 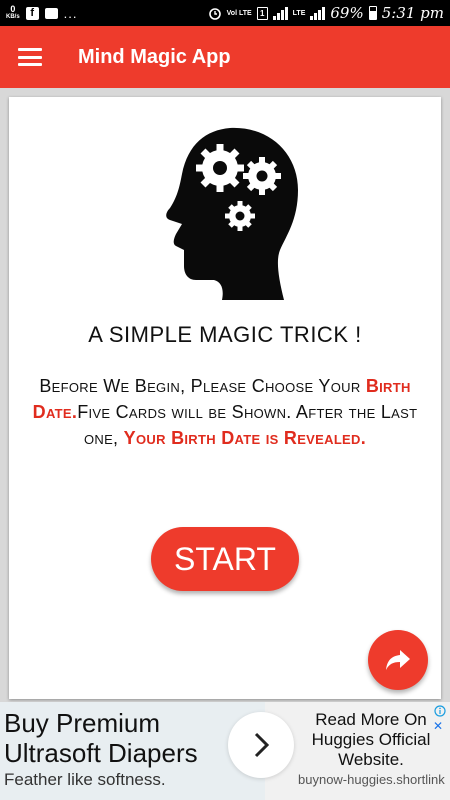 I want to click on chevron-right-icon, so click(x=262, y=745).